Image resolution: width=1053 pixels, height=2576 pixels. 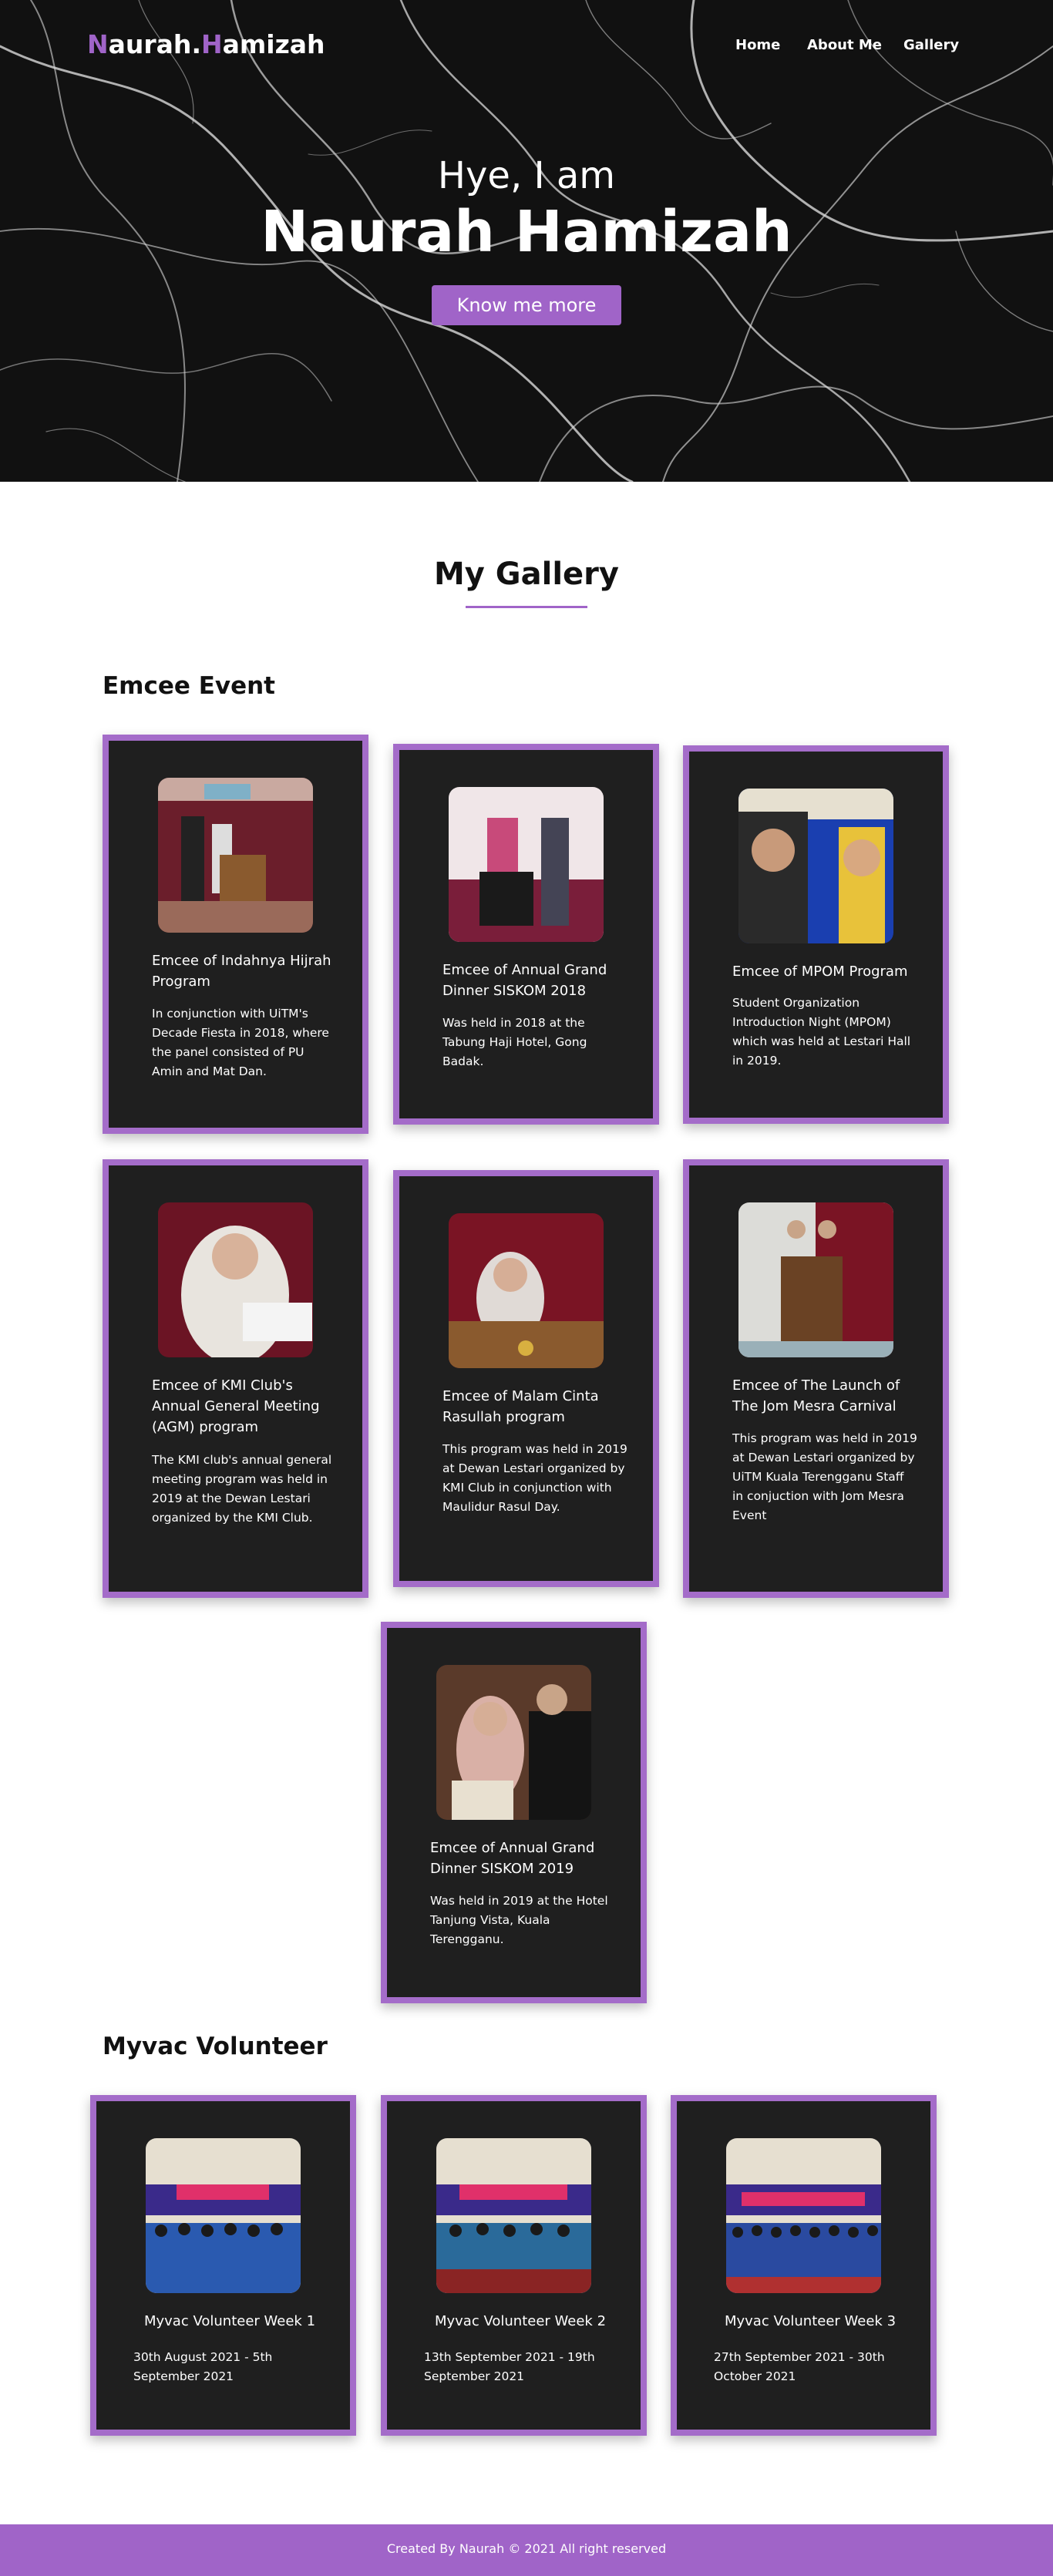 I want to click on main-nav: Home About Me Gallery, so click(x=856, y=46).